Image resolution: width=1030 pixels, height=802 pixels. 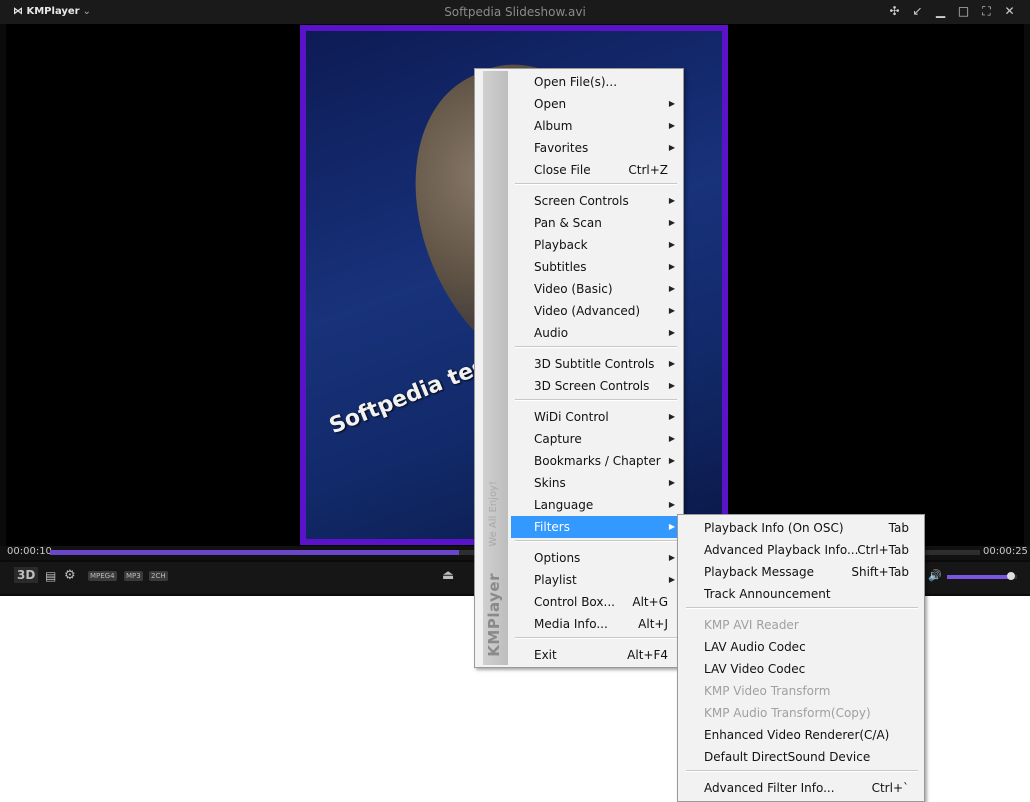 What do you see at coordinates (596, 364) in the screenshot?
I see `menu-item-3d-subtitle-controls: 3D Subtitle Controls ▶` at bounding box center [596, 364].